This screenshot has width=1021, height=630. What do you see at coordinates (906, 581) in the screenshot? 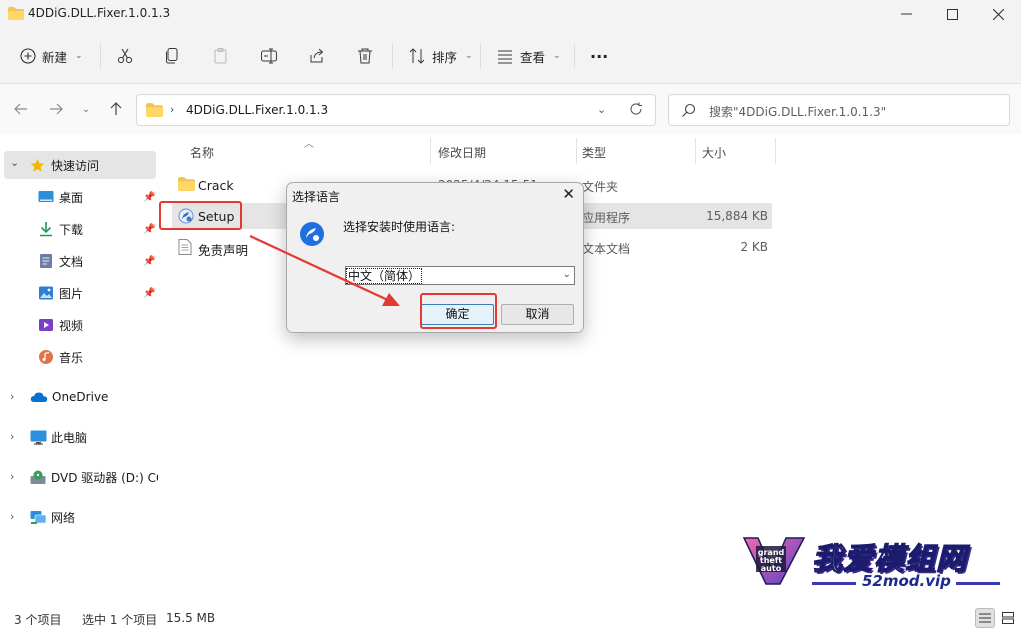
I see `watermark-site: 52mod.vip` at bounding box center [906, 581].